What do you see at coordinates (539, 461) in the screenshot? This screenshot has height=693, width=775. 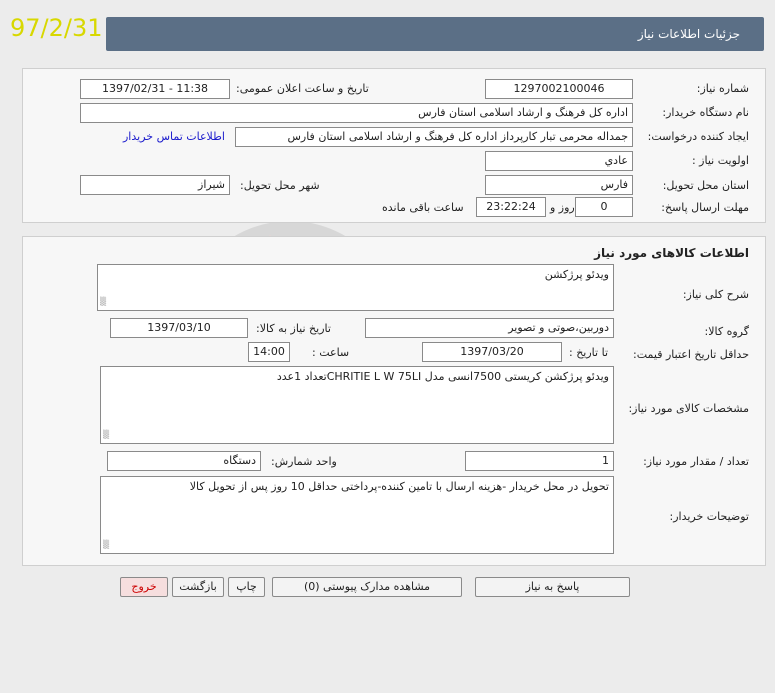 I see `qty-field: 1` at bounding box center [539, 461].